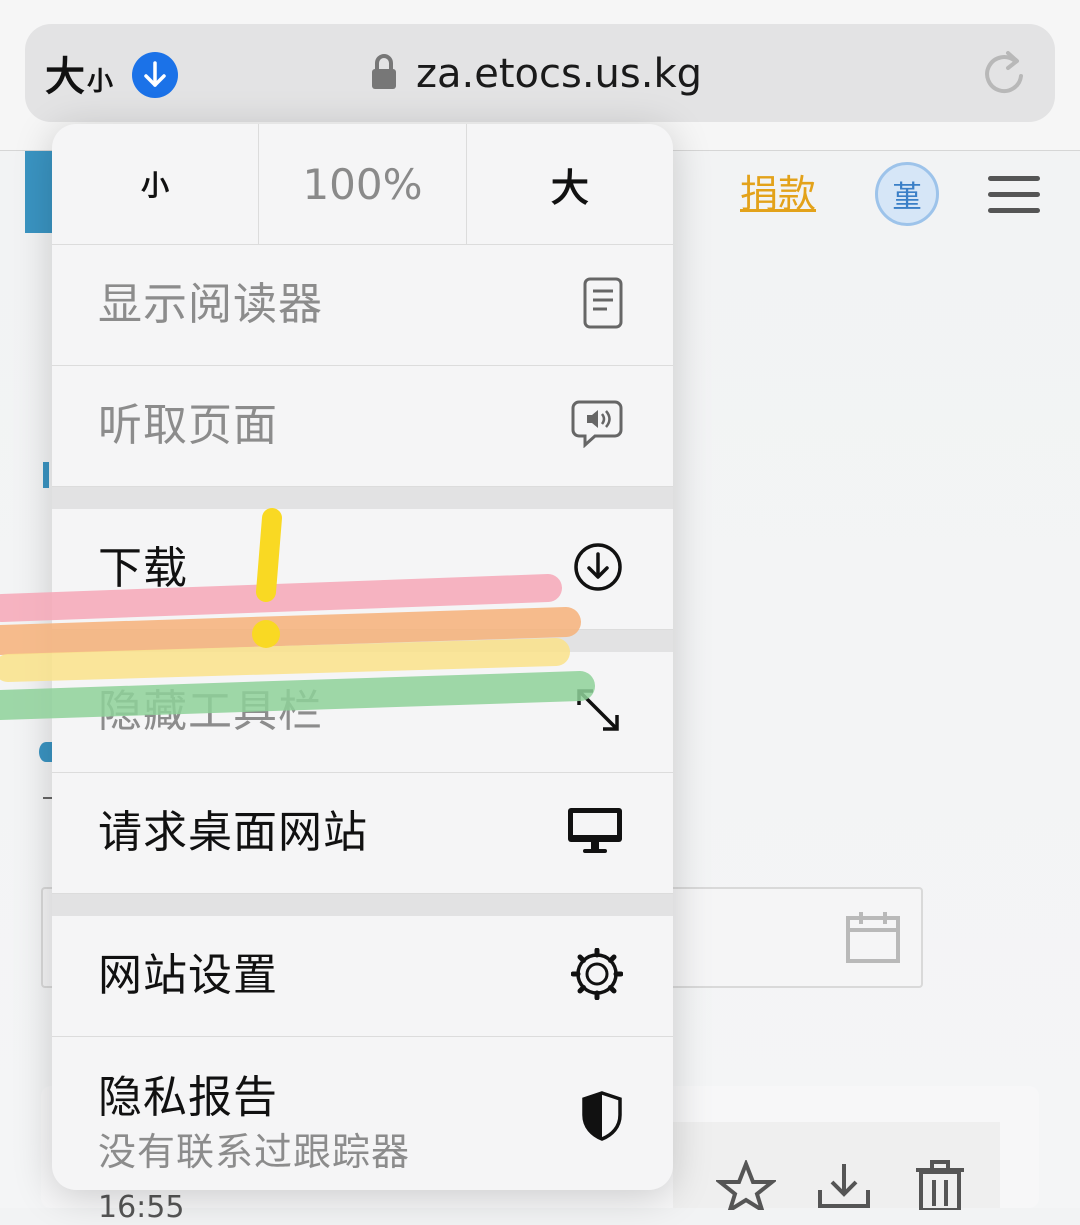  What do you see at coordinates (362, 305) in the screenshot?
I see `menu-item-show-reader: 显示阅读器` at bounding box center [362, 305].